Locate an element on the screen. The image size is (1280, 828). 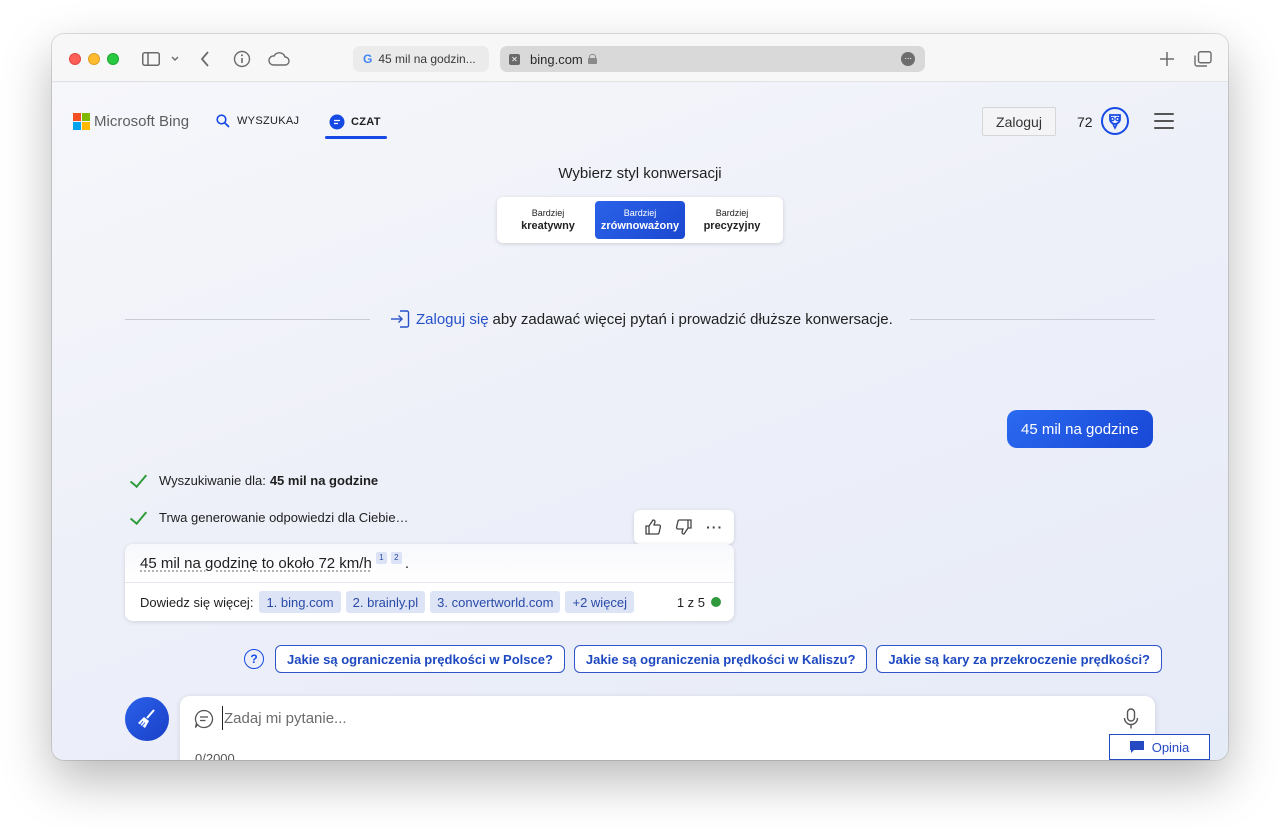
microsoft-logo-icon is located at coordinates (81, 121).